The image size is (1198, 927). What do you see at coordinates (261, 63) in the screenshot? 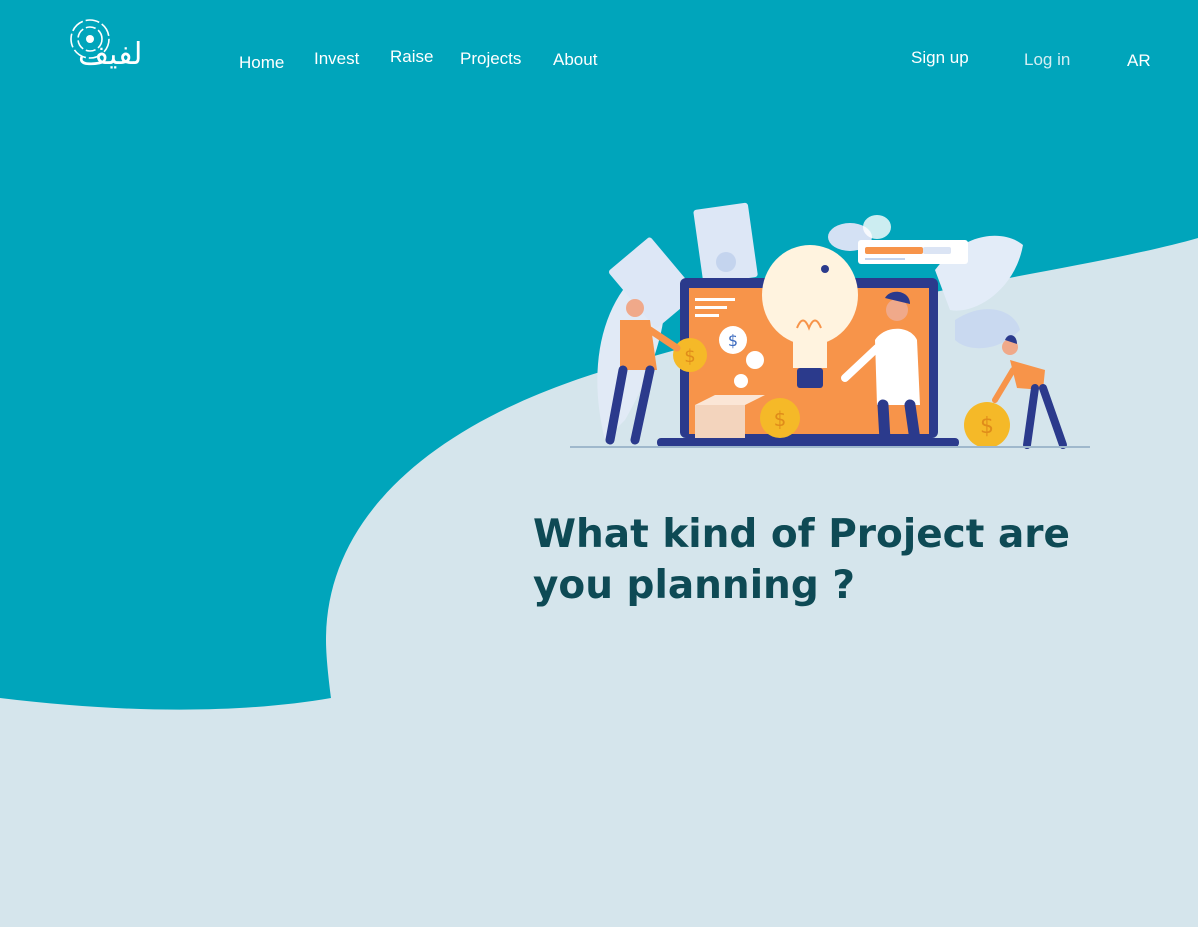
I see `nav-home: Home` at bounding box center [261, 63].